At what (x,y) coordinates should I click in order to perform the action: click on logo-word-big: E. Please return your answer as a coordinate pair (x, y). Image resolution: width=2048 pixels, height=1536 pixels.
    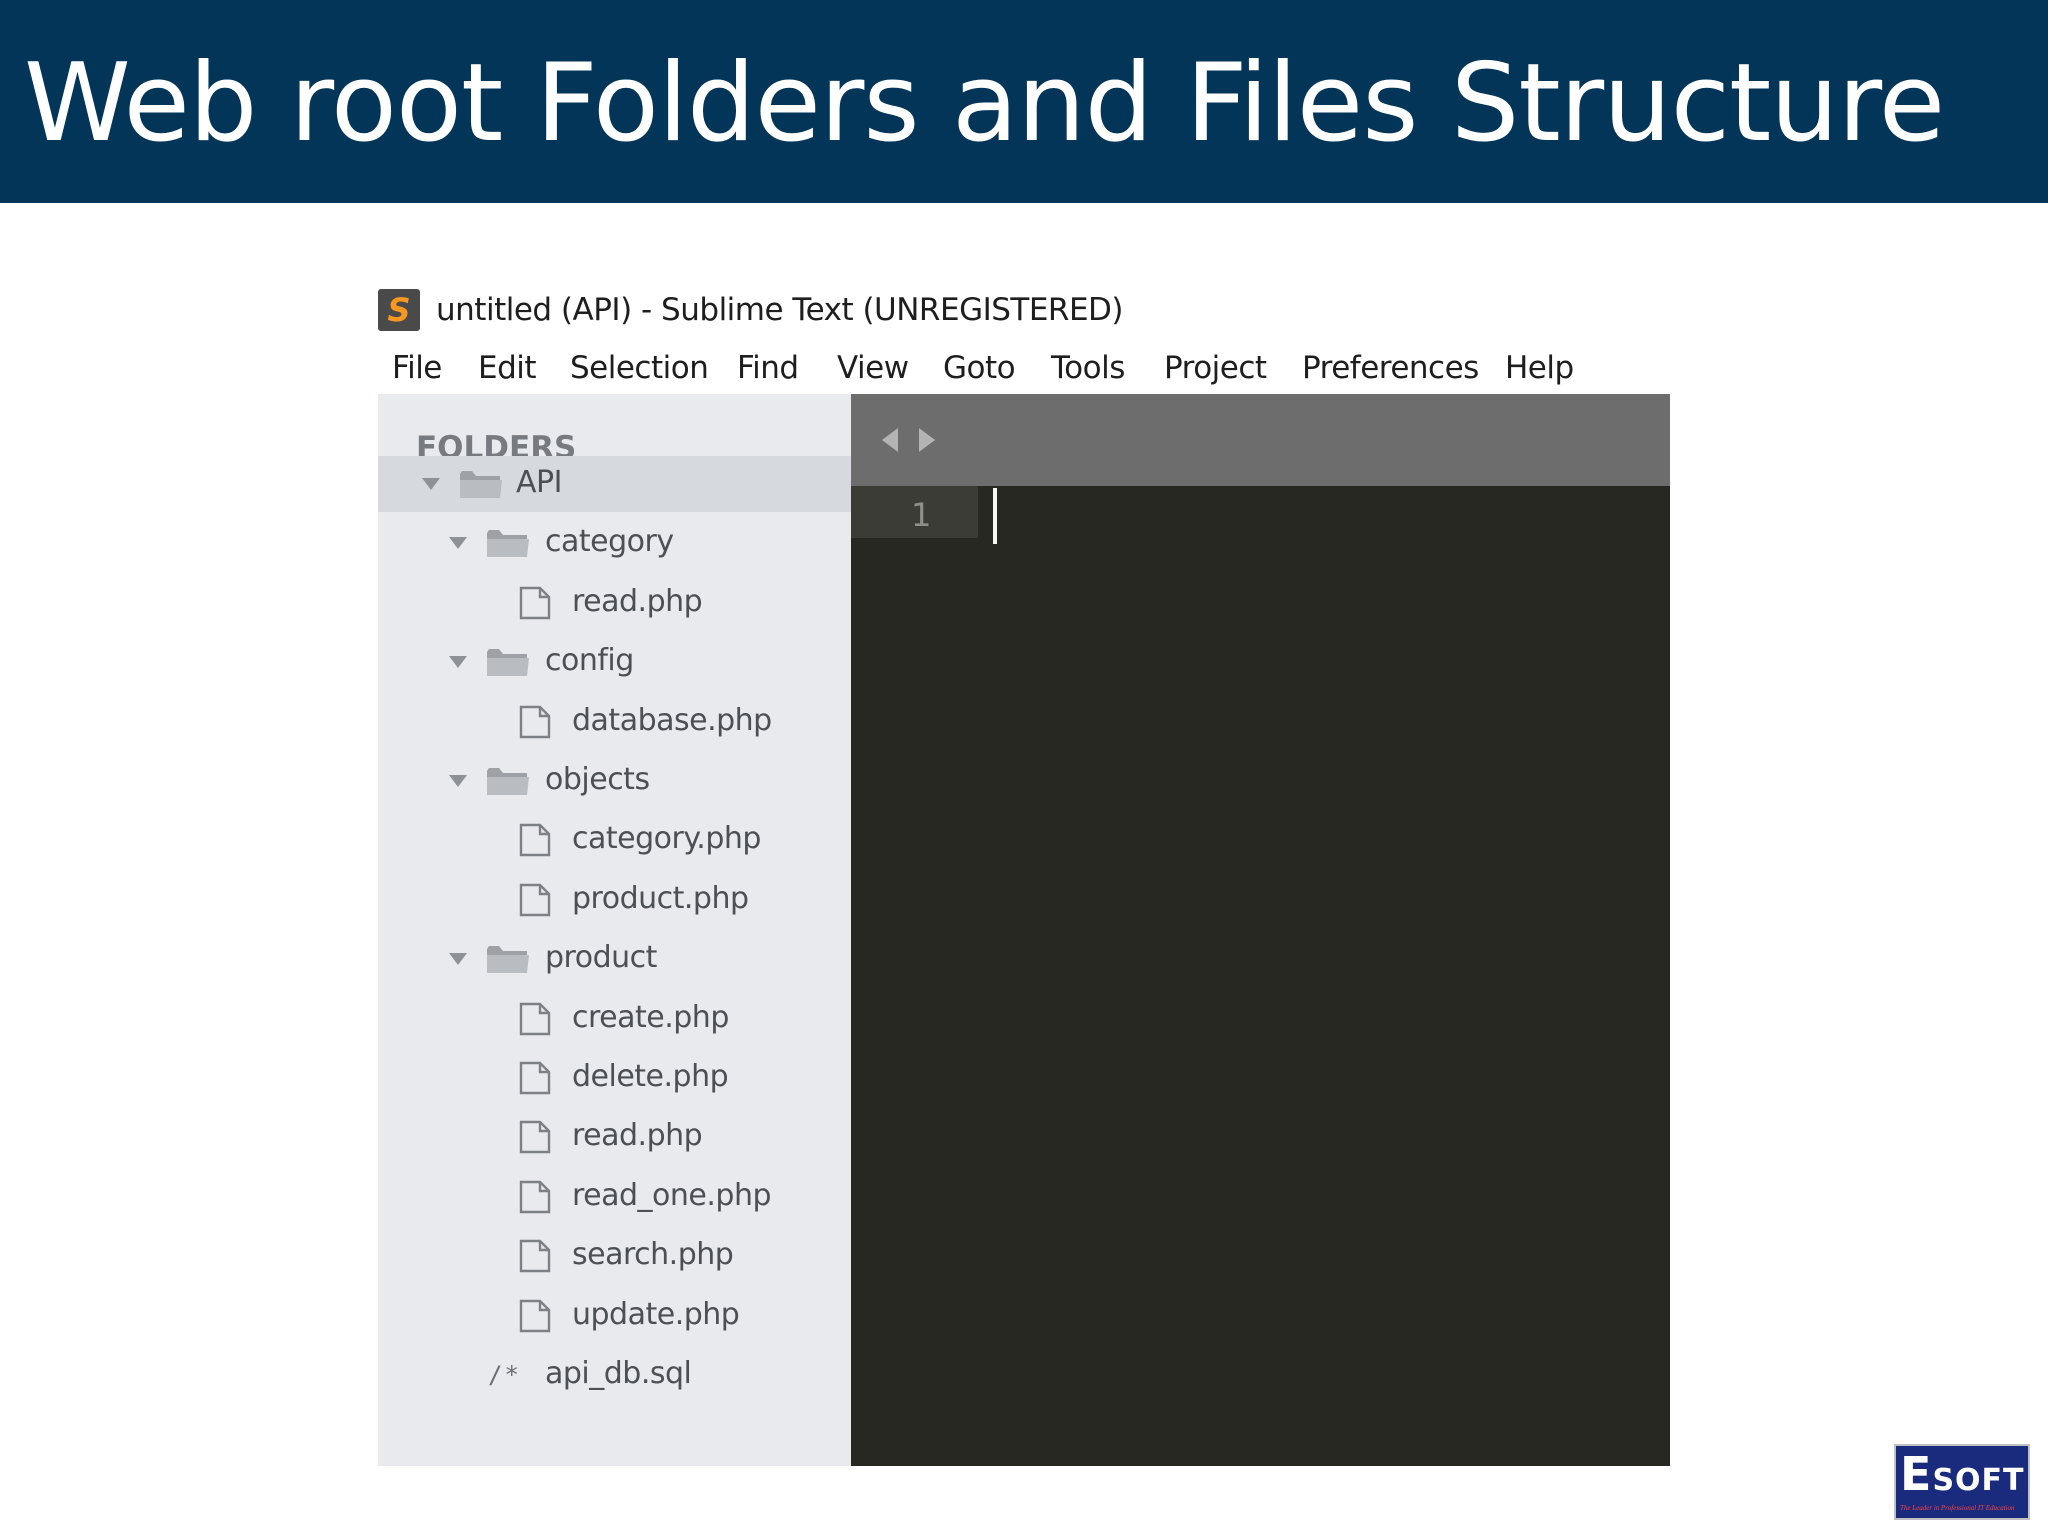
    Looking at the image, I should click on (1916, 1474).